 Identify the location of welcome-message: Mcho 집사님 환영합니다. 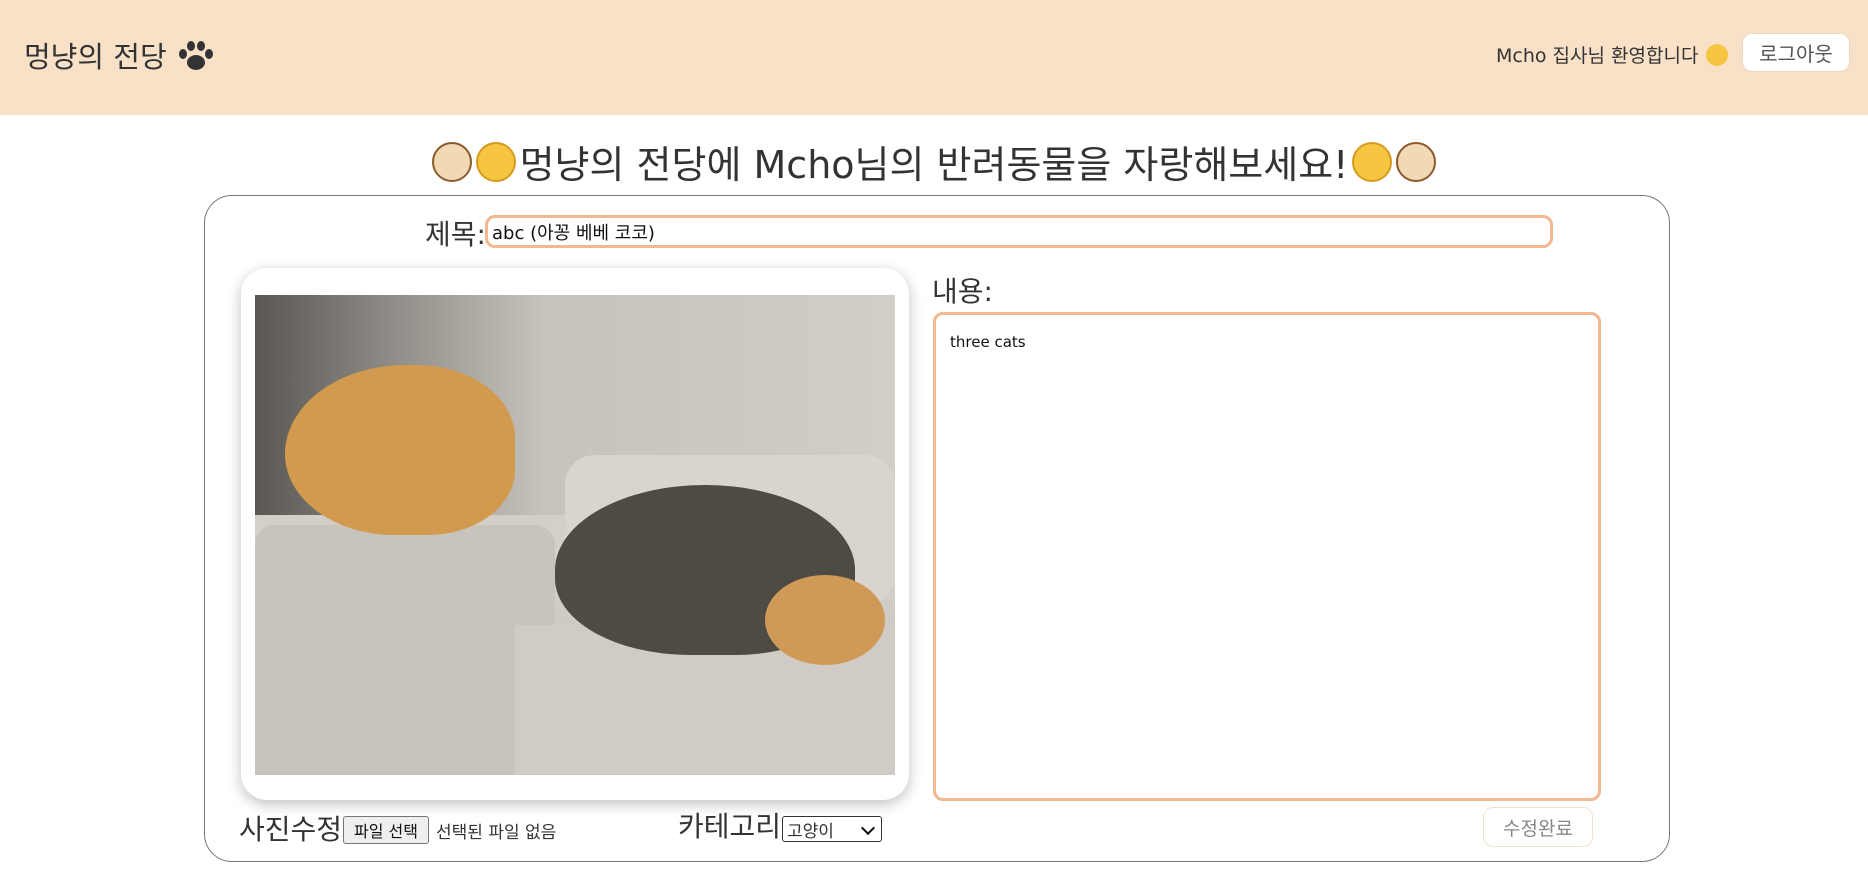
(1612, 54).